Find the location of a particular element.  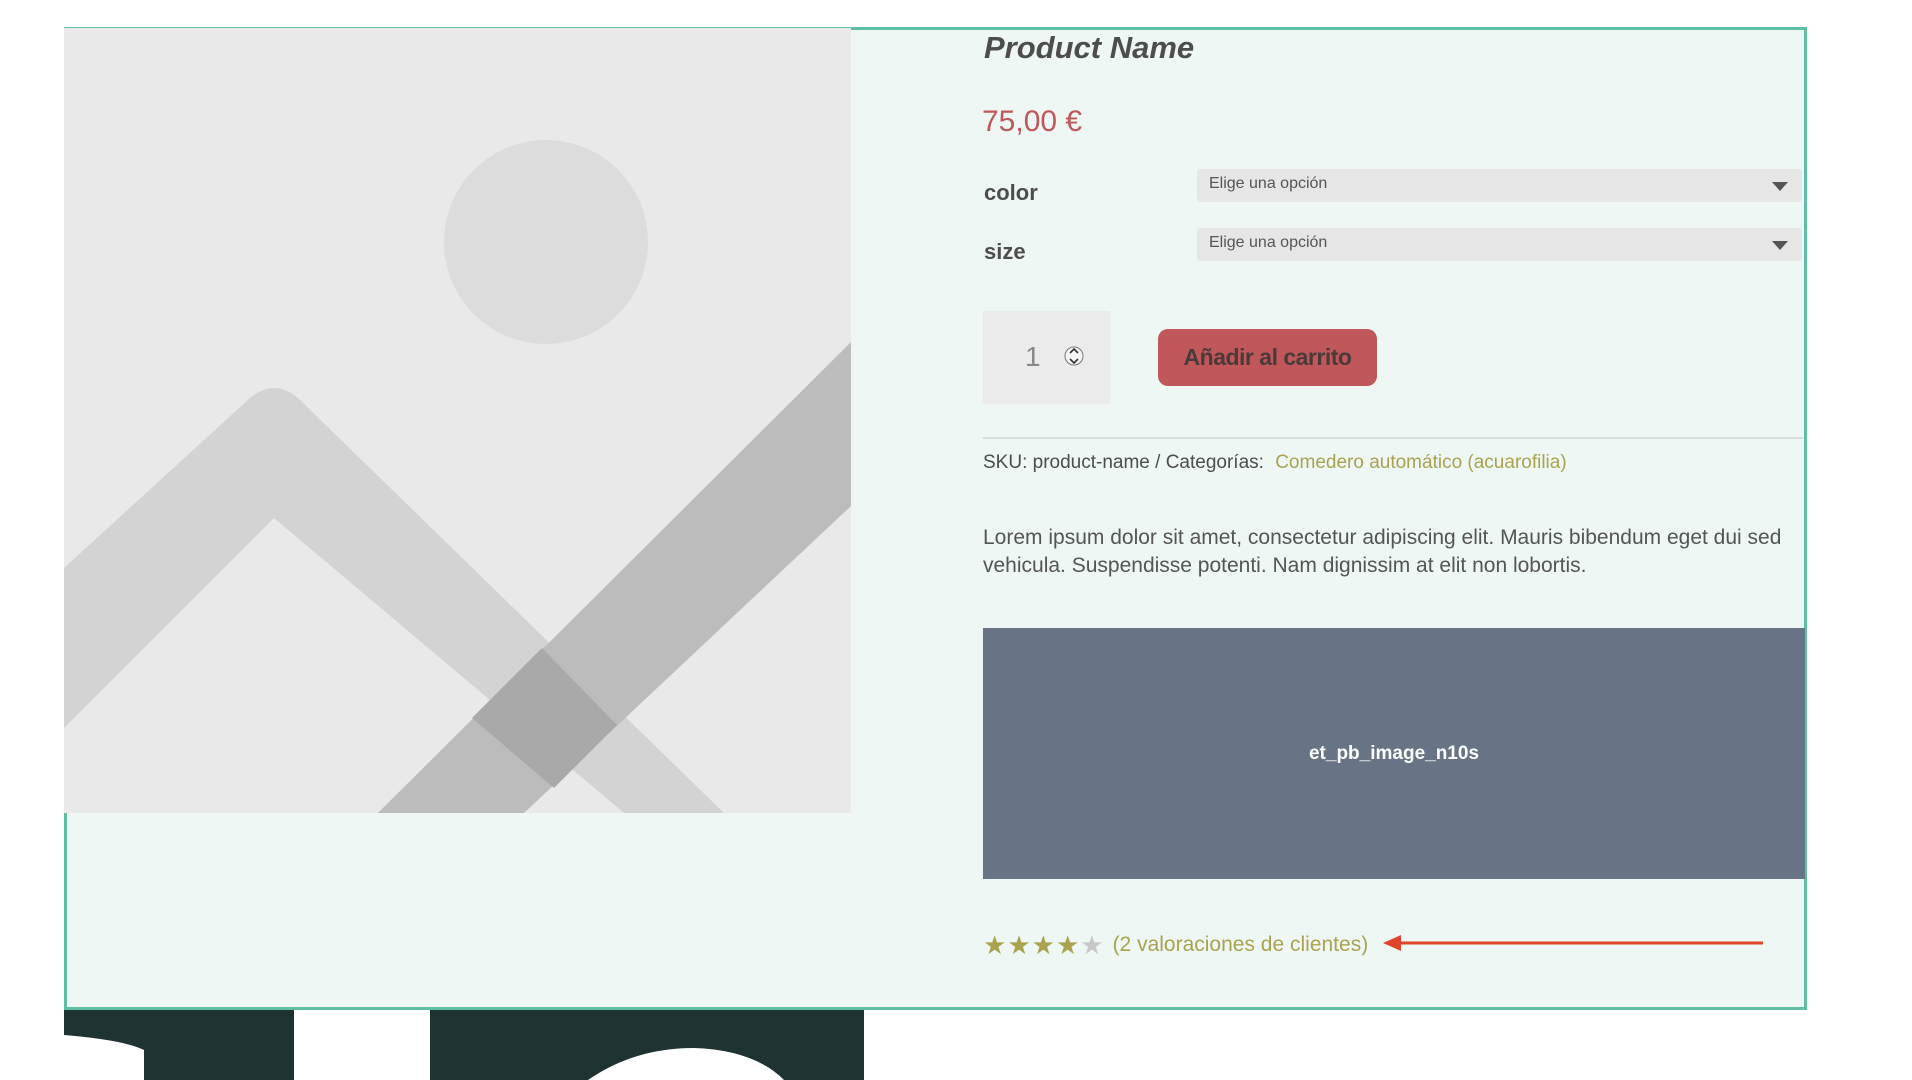

stepper-icon is located at coordinates (1074, 356).